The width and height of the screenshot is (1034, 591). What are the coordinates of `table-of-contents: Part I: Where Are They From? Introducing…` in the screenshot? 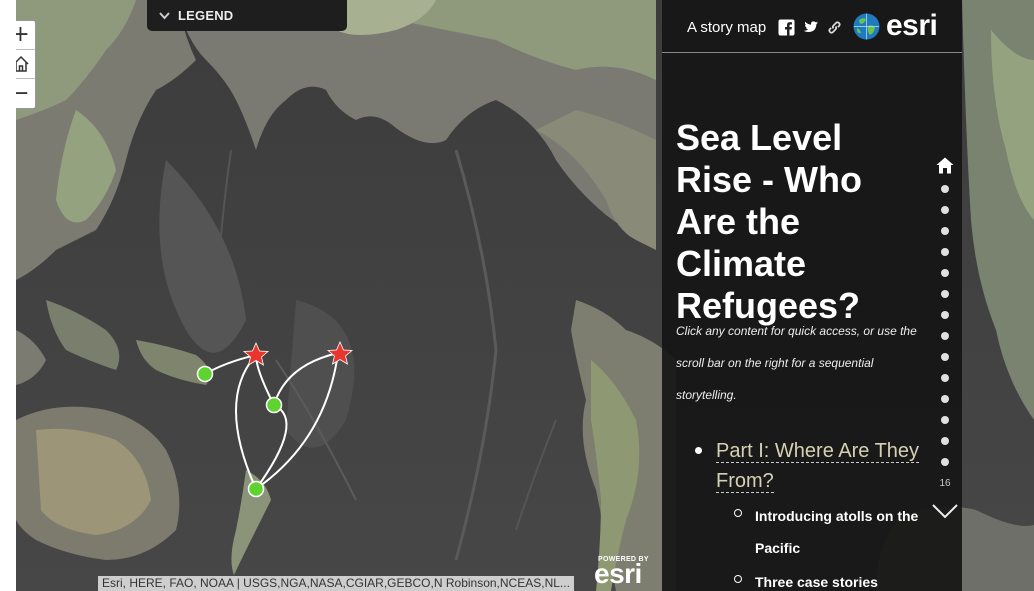 It's located at (815, 513).